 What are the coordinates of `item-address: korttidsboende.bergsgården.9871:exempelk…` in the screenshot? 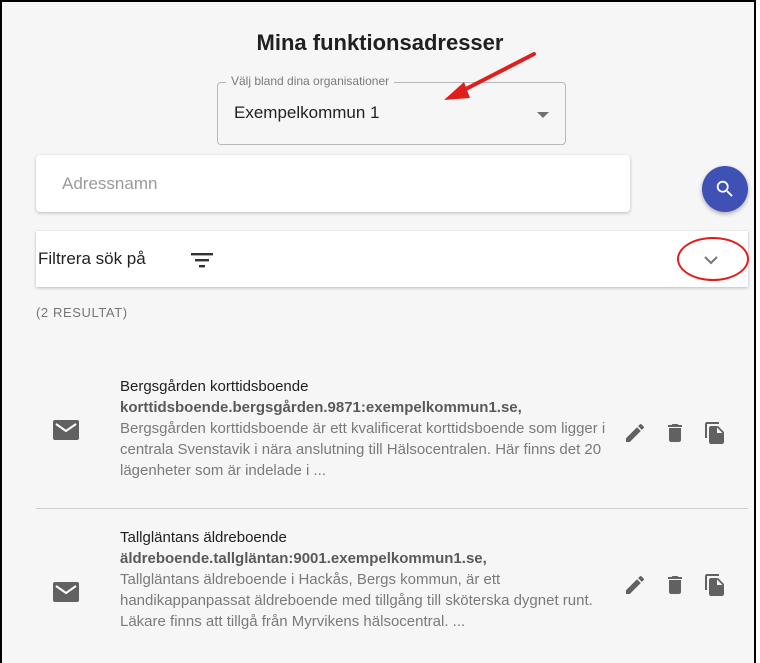 It's located at (321, 407).